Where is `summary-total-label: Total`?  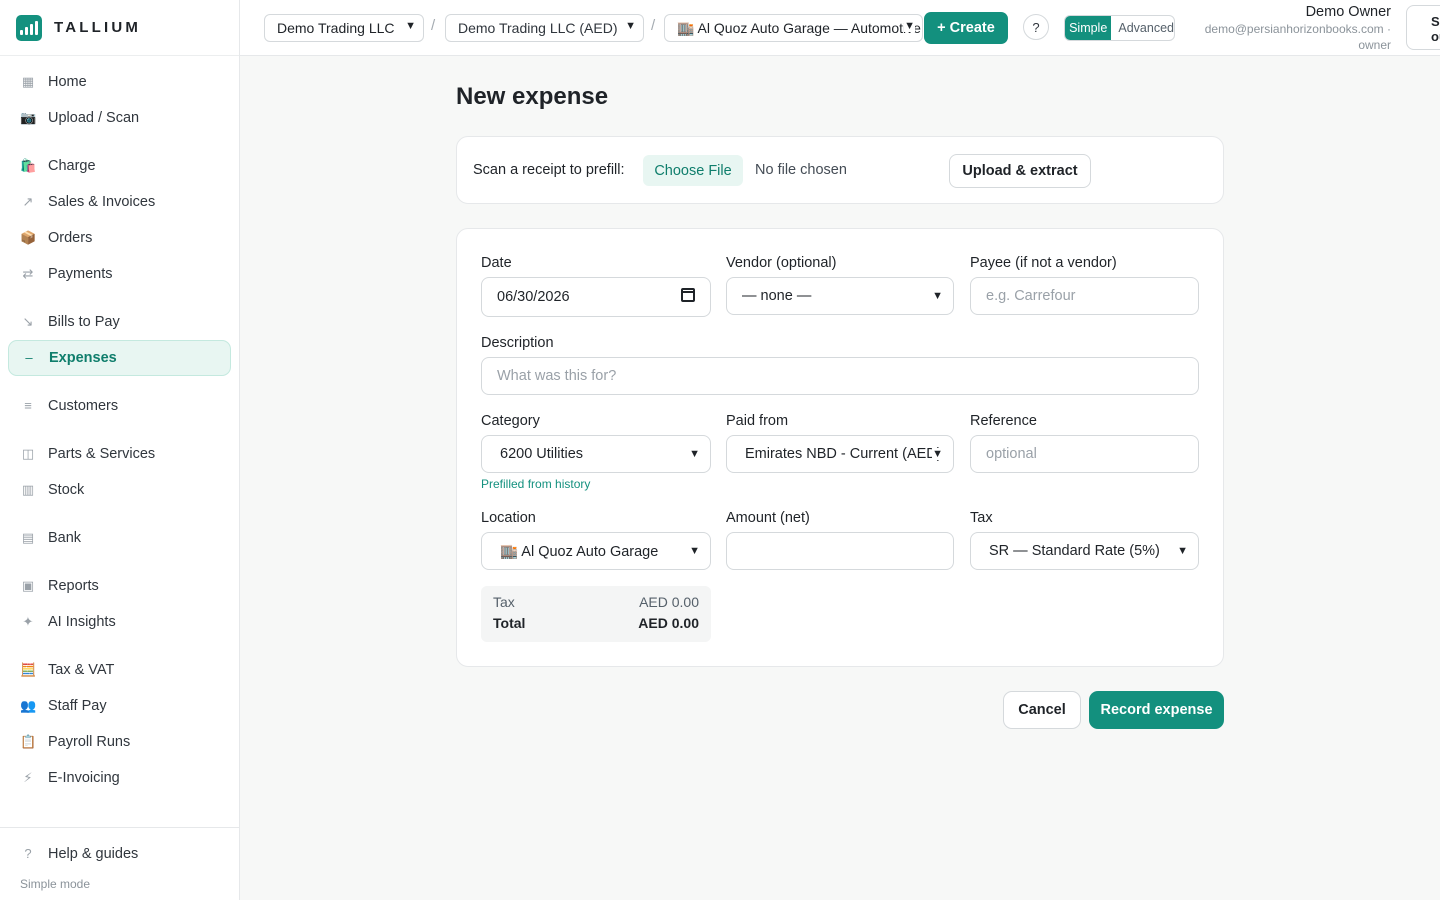
summary-total-label: Total is located at coordinates (509, 623).